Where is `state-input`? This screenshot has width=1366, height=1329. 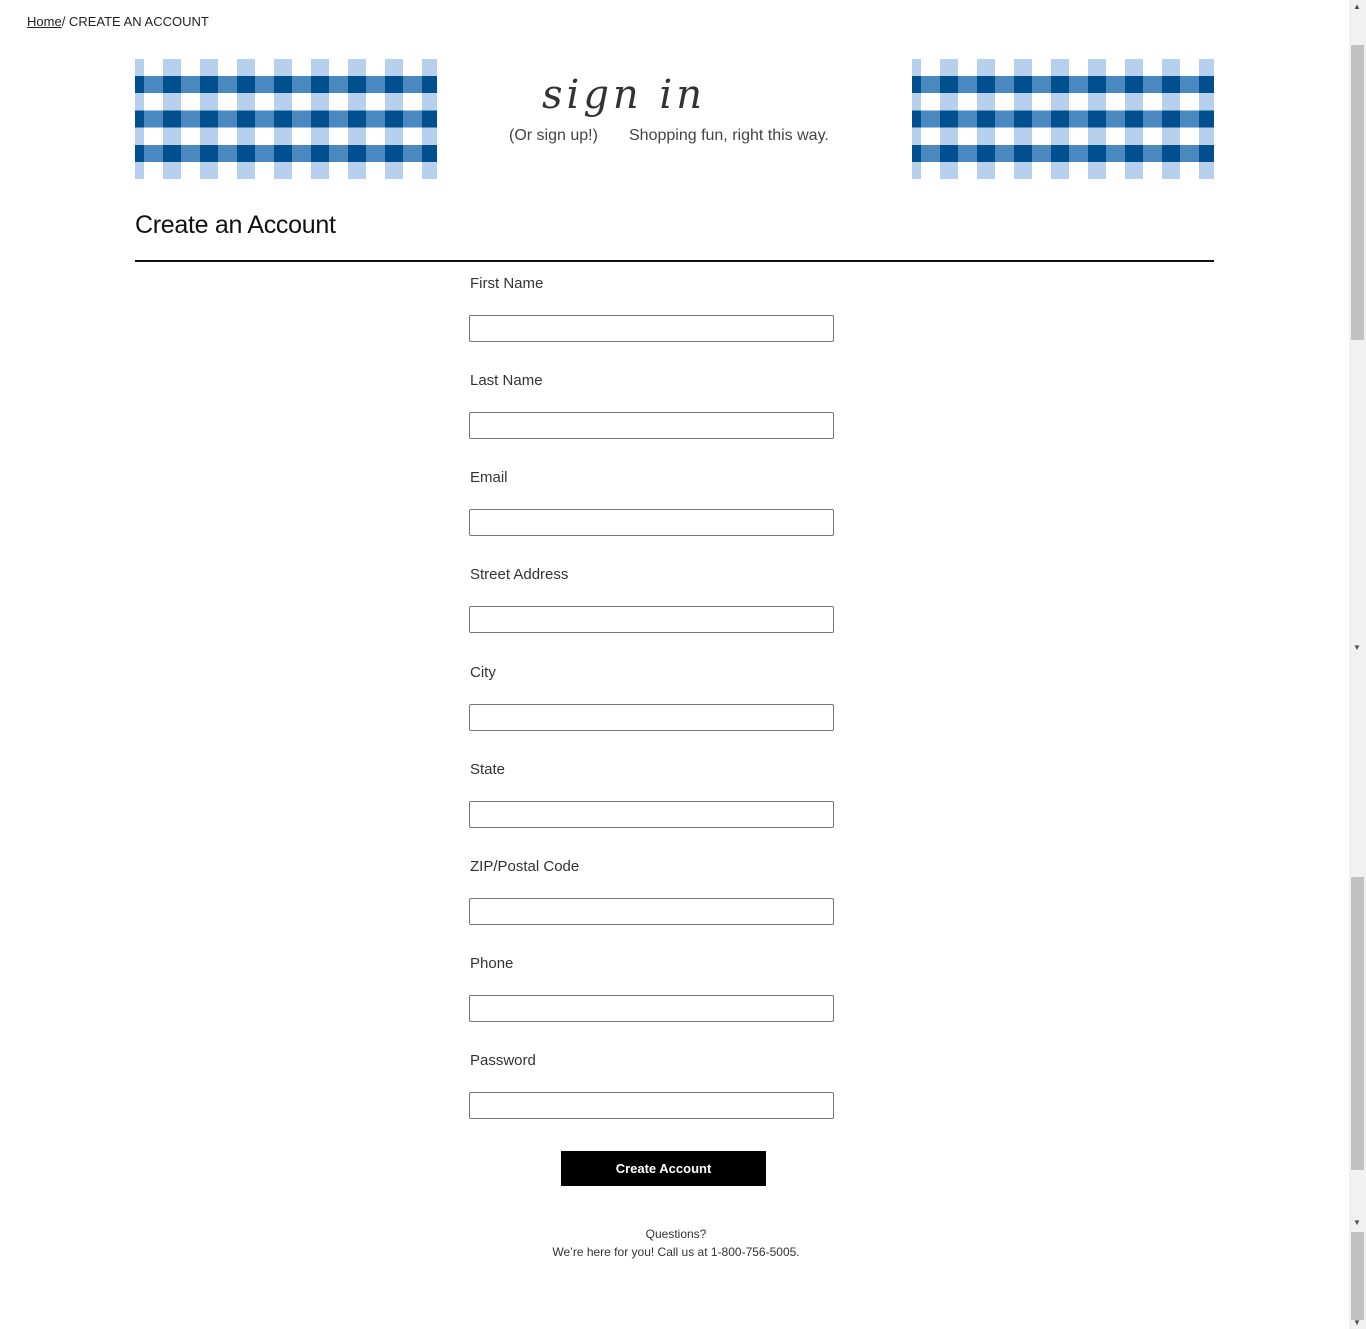 state-input is located at coordinates (651, 814).